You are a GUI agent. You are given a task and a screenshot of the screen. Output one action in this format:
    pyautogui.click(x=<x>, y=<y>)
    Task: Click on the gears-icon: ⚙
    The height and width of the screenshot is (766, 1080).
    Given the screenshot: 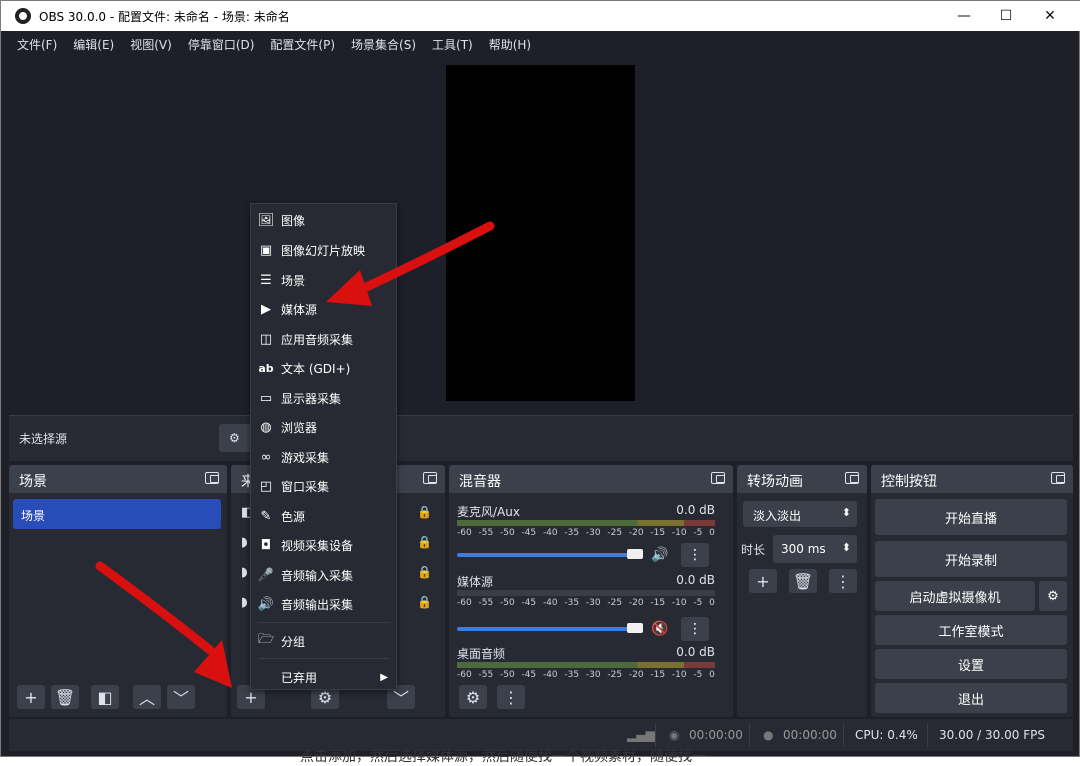 What is the action you would take?
    pyautogui.click(x=473, y=697)
    